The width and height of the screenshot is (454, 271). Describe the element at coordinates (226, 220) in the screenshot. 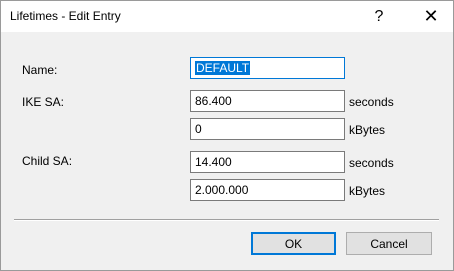

I see `separator` at that location.